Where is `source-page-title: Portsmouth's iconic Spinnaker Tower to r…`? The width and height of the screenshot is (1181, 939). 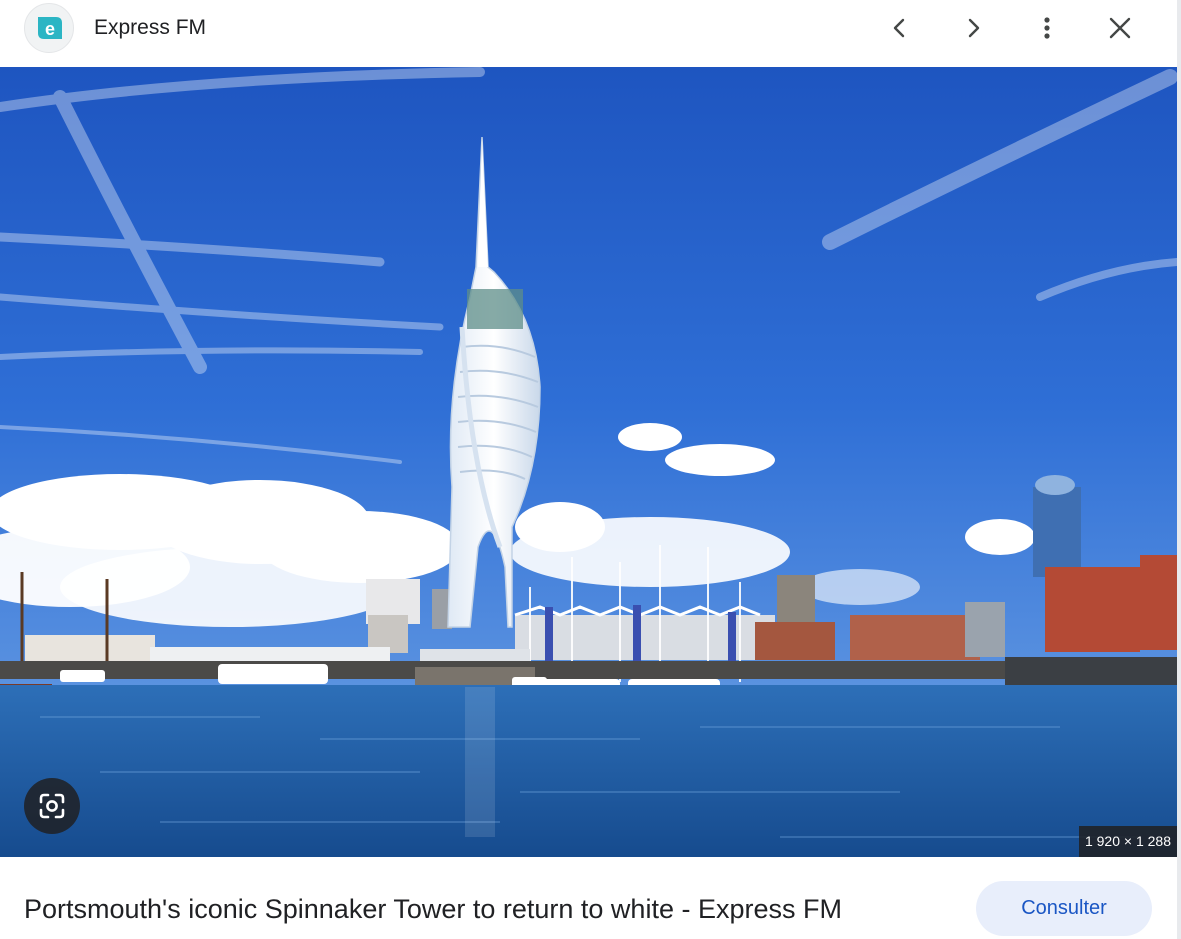
source-page-title: Portsmouth's iconic Spinnaker Tower to r… is located at coordinates (433, 909).